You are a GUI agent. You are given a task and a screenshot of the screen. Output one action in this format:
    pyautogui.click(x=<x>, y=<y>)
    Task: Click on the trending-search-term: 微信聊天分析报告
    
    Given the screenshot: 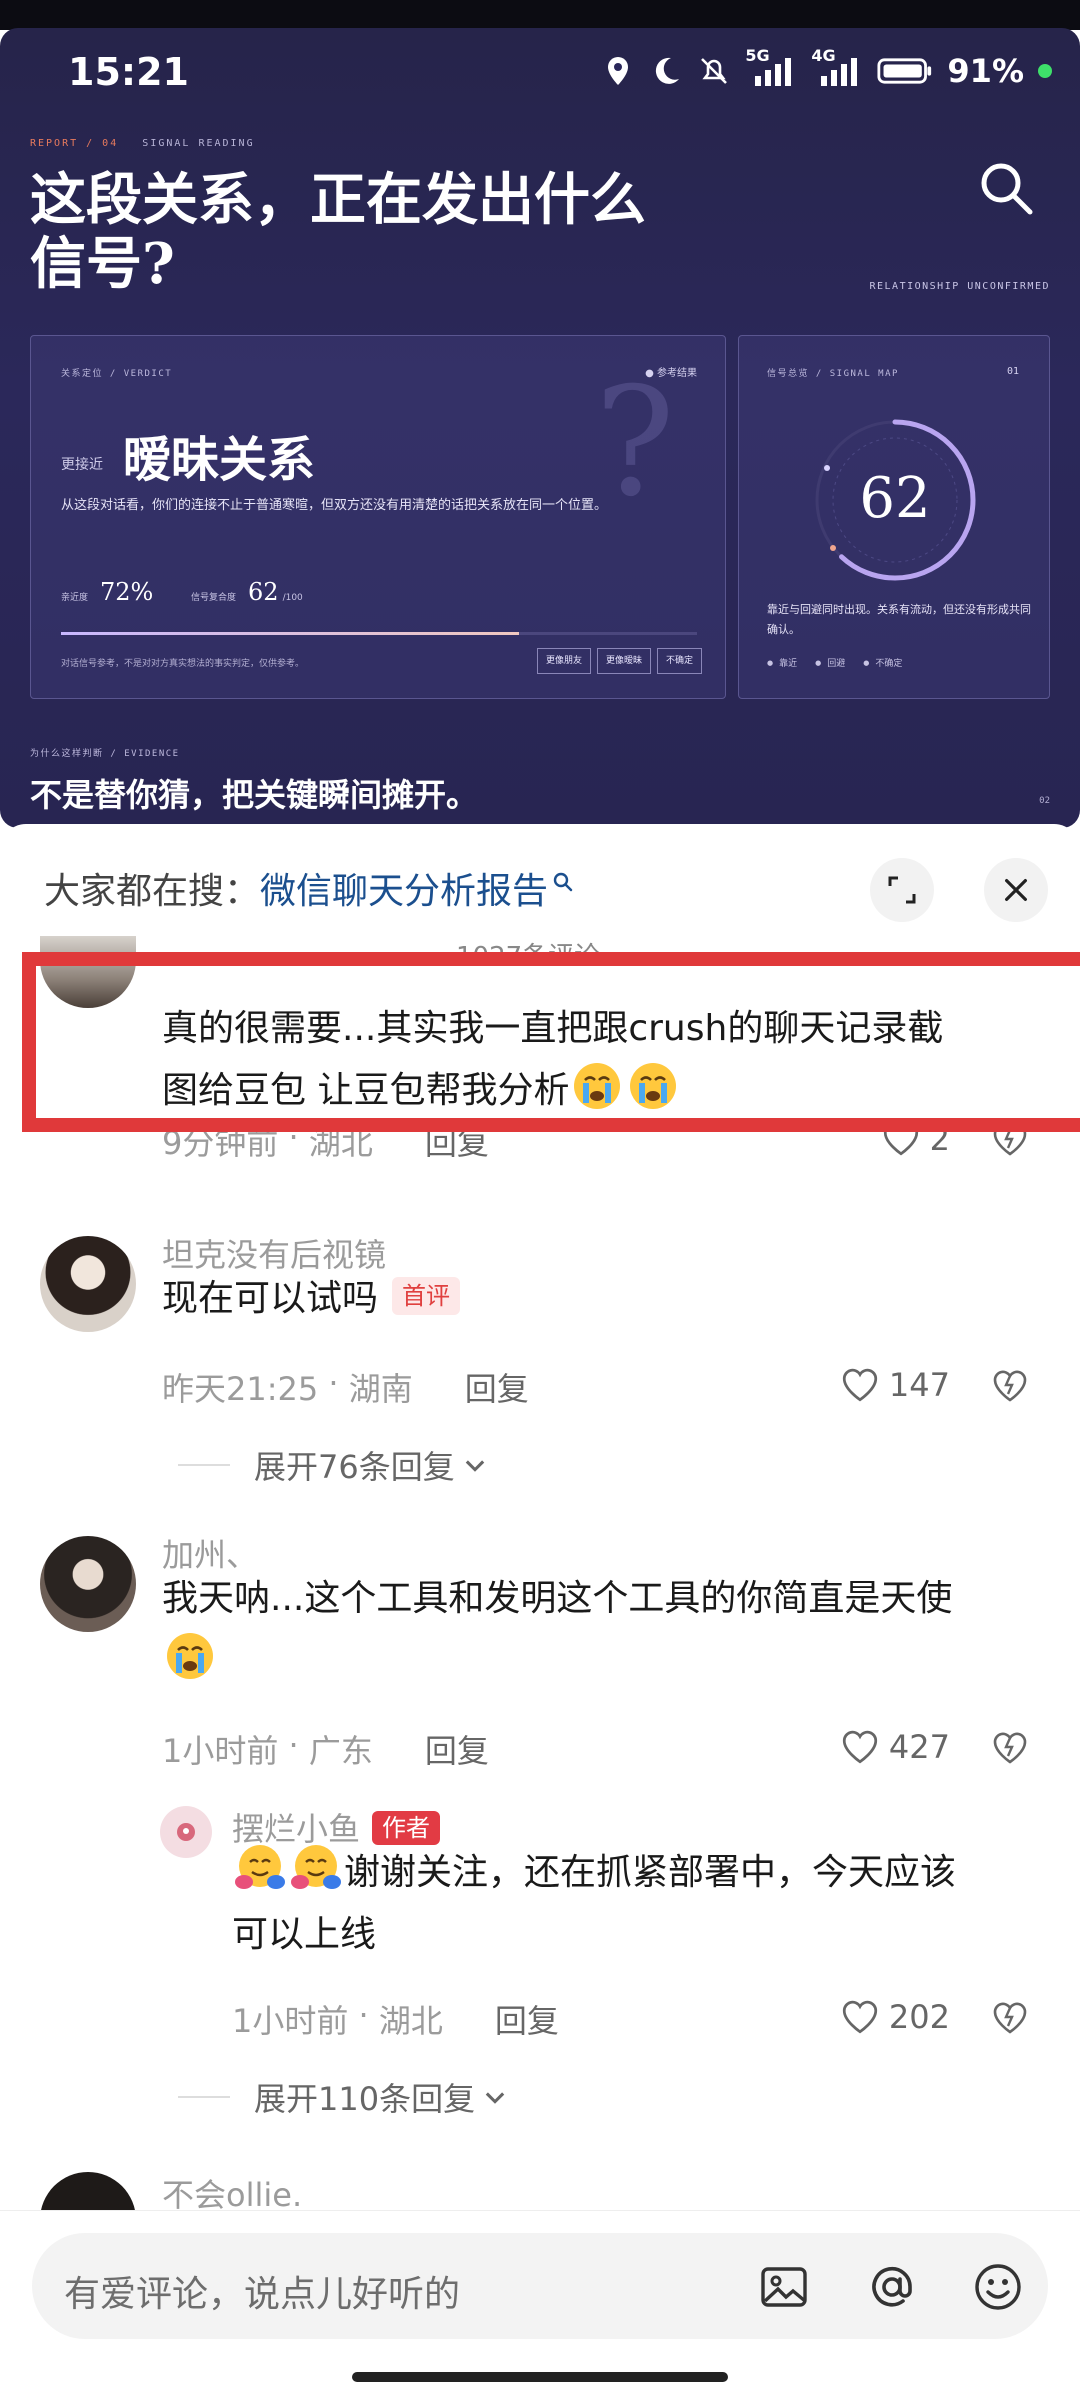 What is the action you would take?
    pyautogui.click(x=404, y=888)
    